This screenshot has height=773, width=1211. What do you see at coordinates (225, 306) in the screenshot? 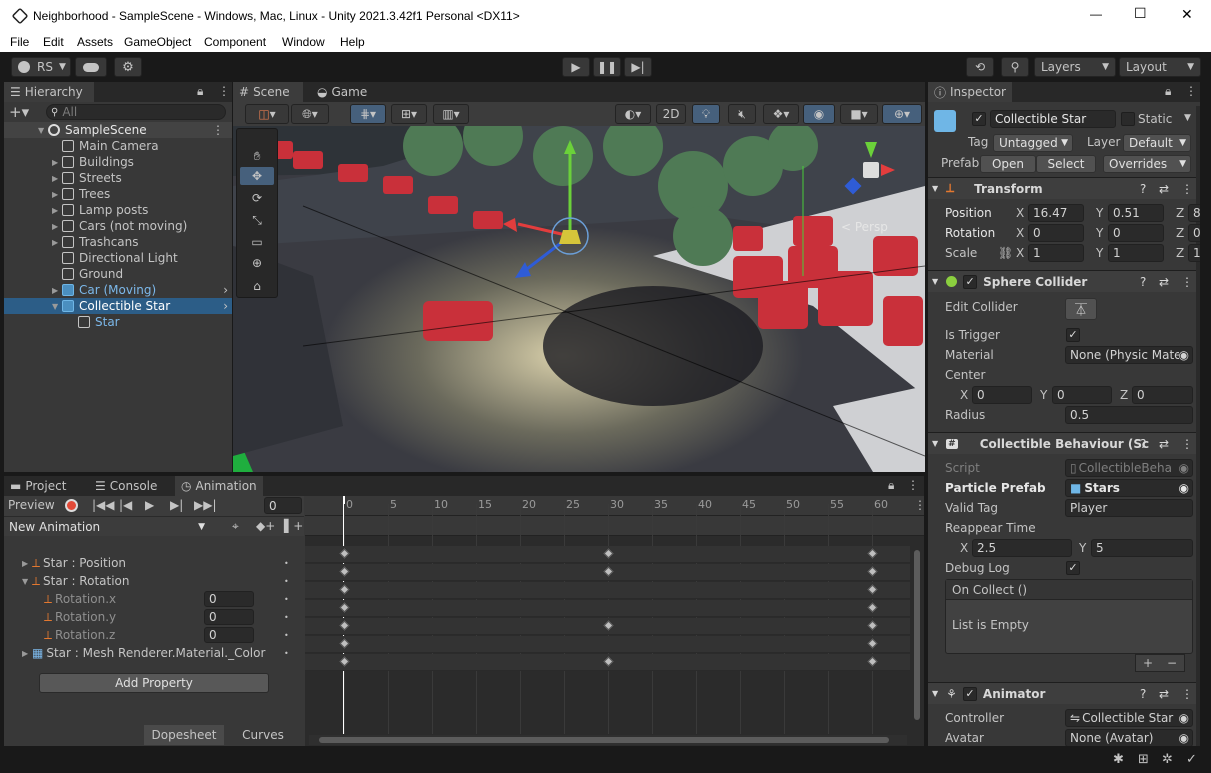
I see `chevron-right-icon: ›` at bounding box center [225, 306].